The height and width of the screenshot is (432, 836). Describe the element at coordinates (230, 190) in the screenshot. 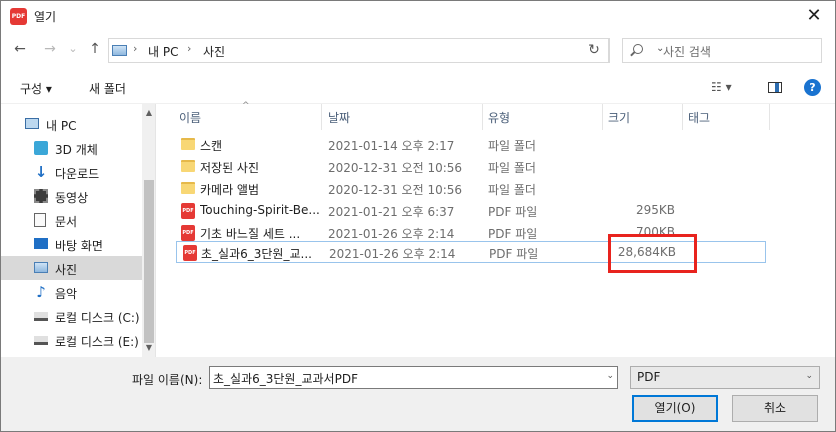

I see `file-name: 카메라 앨범` at that location.